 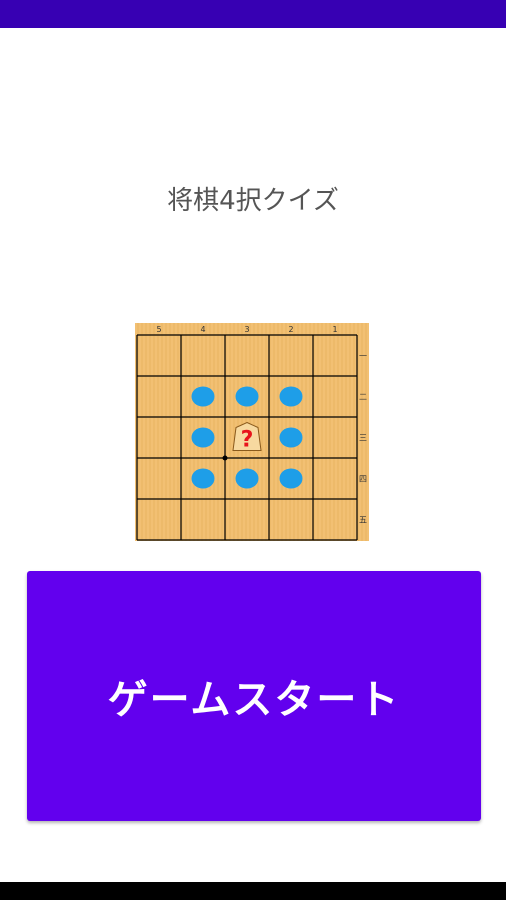 What do you see at coordinates (247, 440) in the screenshot?
I see `question-mark: ?` at bounding box center [247, 440].